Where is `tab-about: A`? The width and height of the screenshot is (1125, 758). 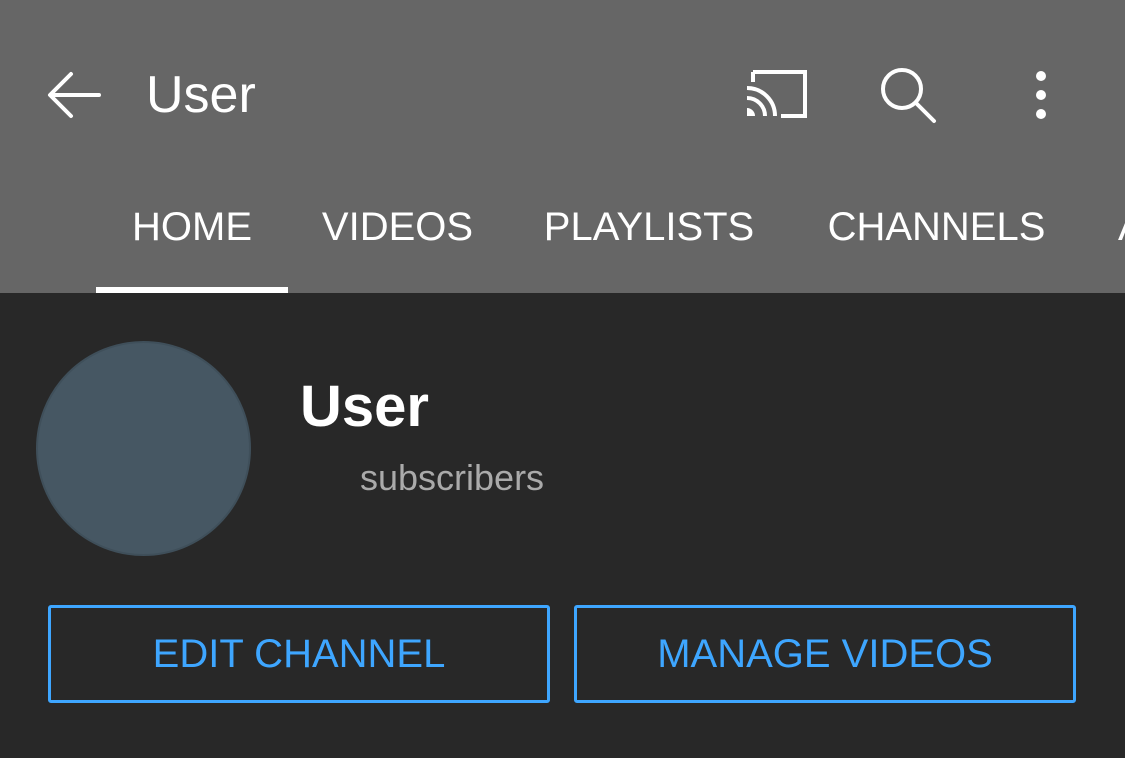 tab-about: A is located at coordinates (1112, 234).